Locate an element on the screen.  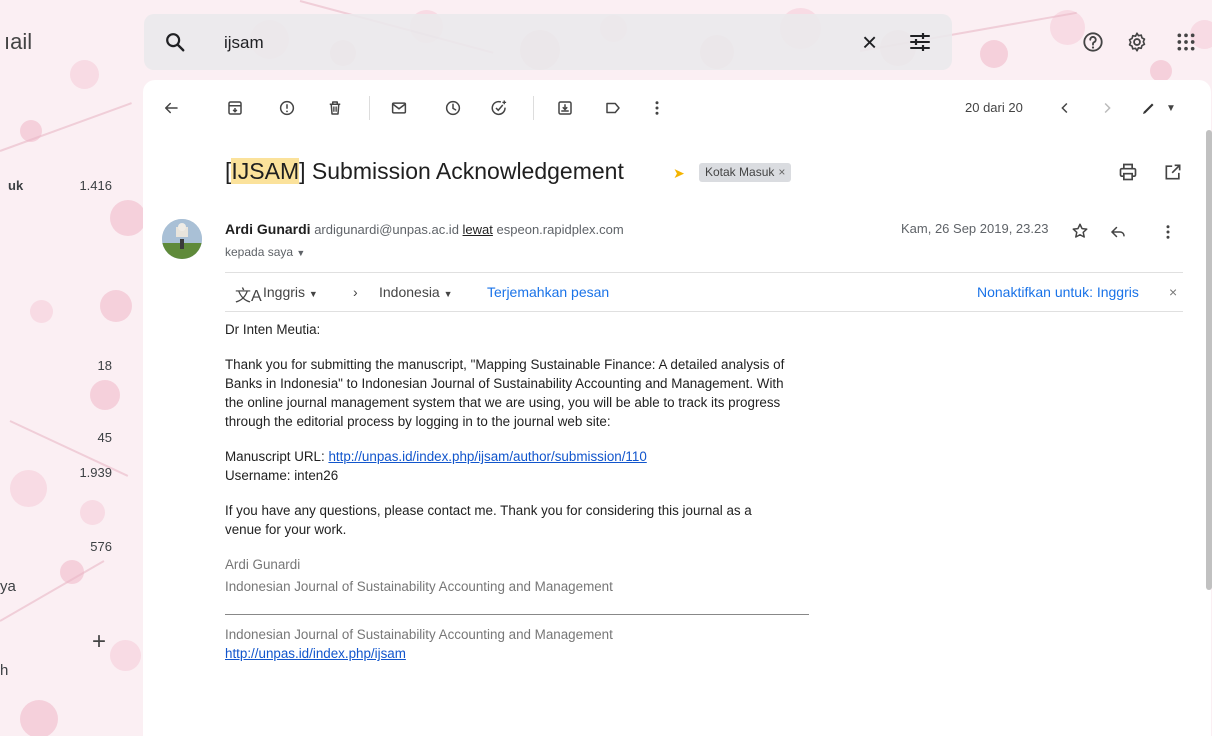
remove-label-icon: × is located at coordinates (781, 172).